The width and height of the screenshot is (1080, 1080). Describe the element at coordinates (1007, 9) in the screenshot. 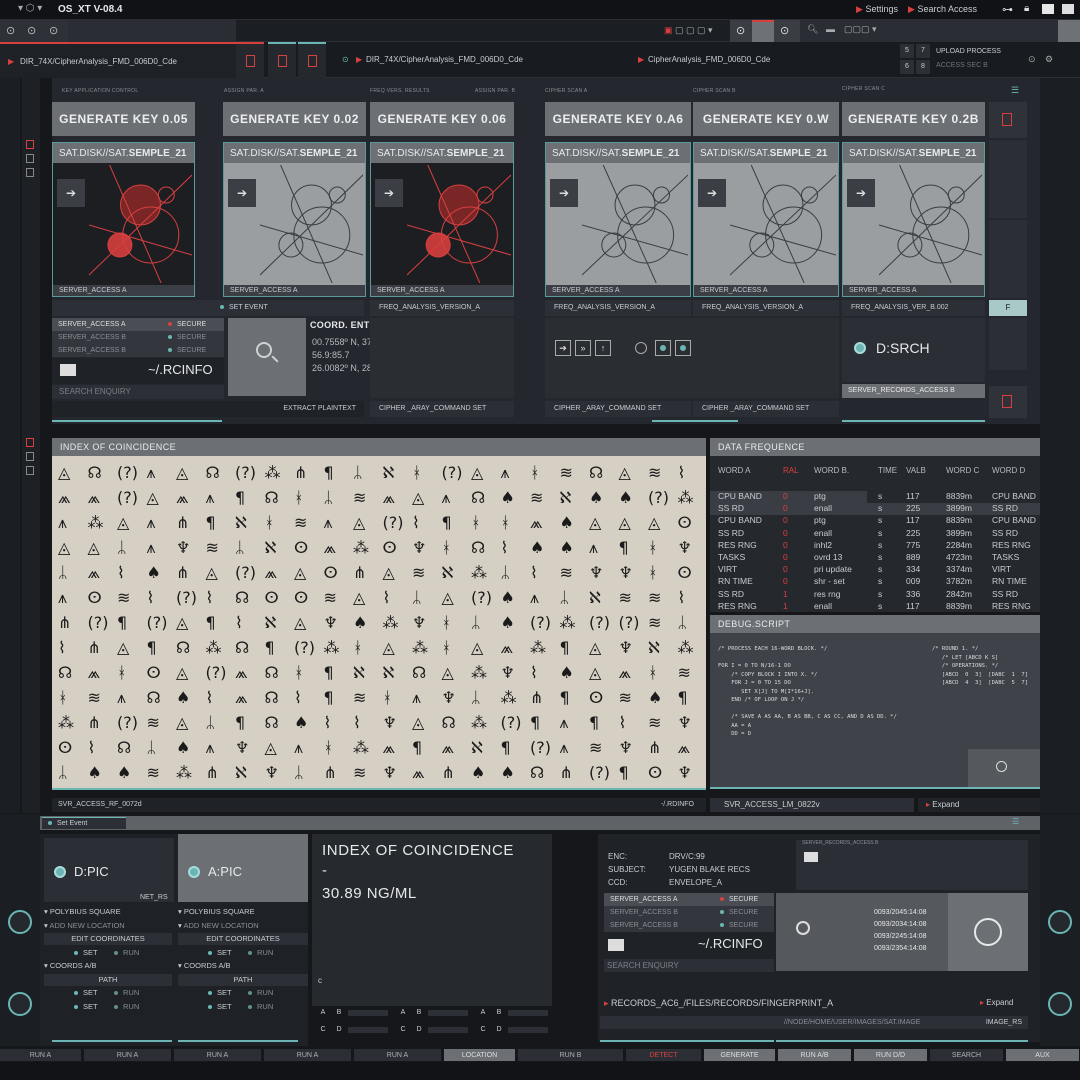

I see `toggle-icon: ⊶` at that location.